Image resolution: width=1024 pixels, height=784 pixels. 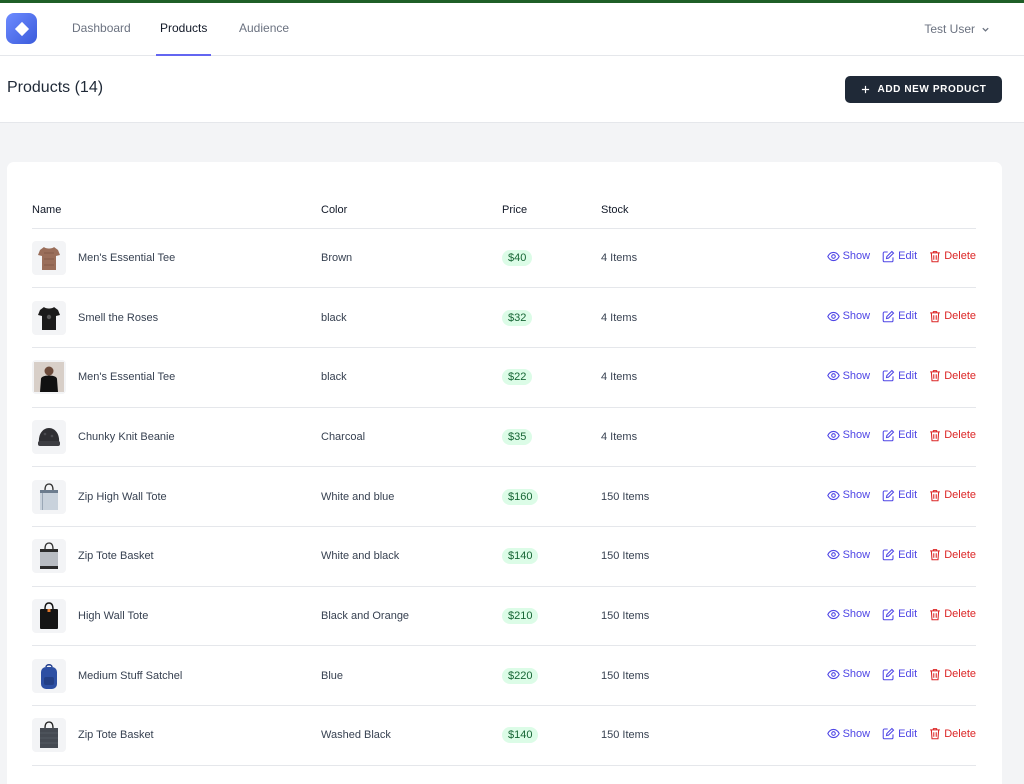 I want to click on product-price-badge: $210, so click(x=520, y=615).